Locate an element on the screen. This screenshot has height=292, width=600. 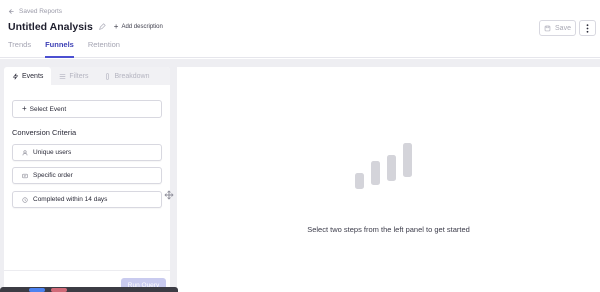
arrow-left-icon is located at coordinates (11, 11).